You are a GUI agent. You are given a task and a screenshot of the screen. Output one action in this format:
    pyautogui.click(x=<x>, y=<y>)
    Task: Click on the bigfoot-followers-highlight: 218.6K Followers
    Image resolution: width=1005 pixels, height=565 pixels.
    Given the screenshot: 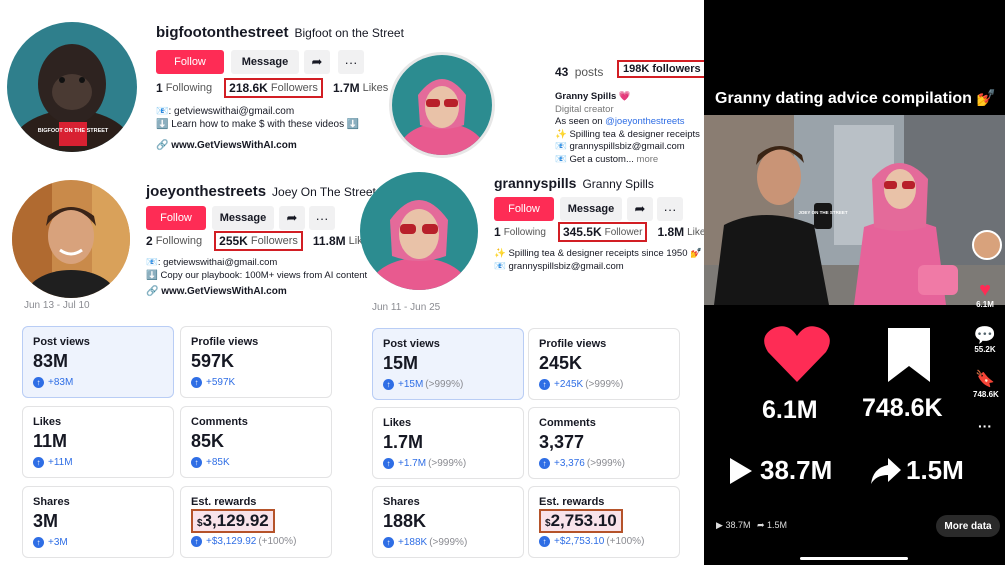 What is the action you would take?
    pyautogui.click(x=273, y=88)
    